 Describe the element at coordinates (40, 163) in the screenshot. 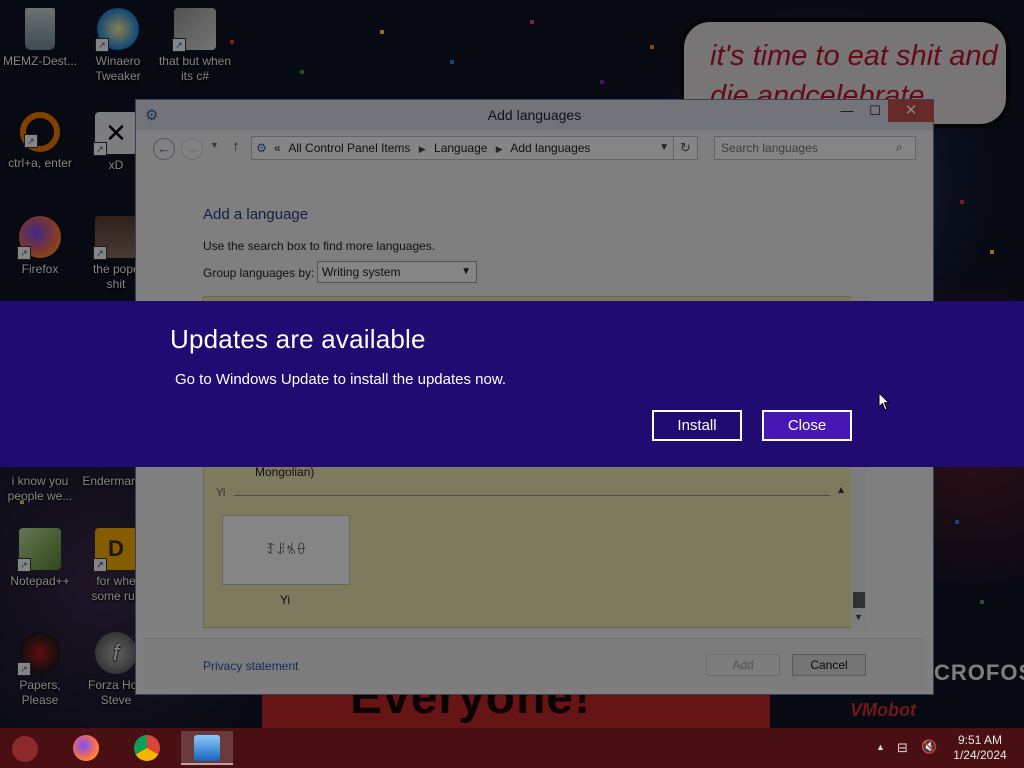

I see `desktop-icon-label: ctrl+a, enter` at that location.